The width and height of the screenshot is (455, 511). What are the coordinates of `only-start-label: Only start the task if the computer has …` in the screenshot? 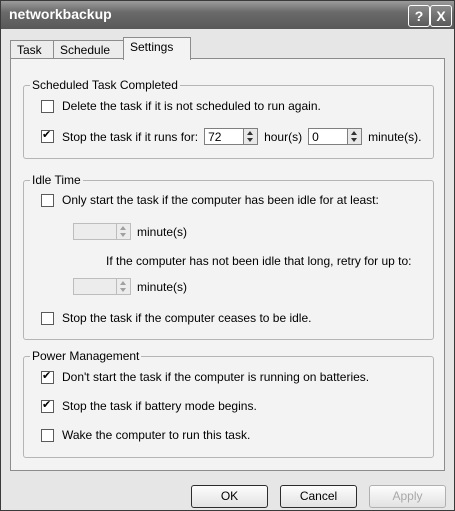 It's located at (220, 200).